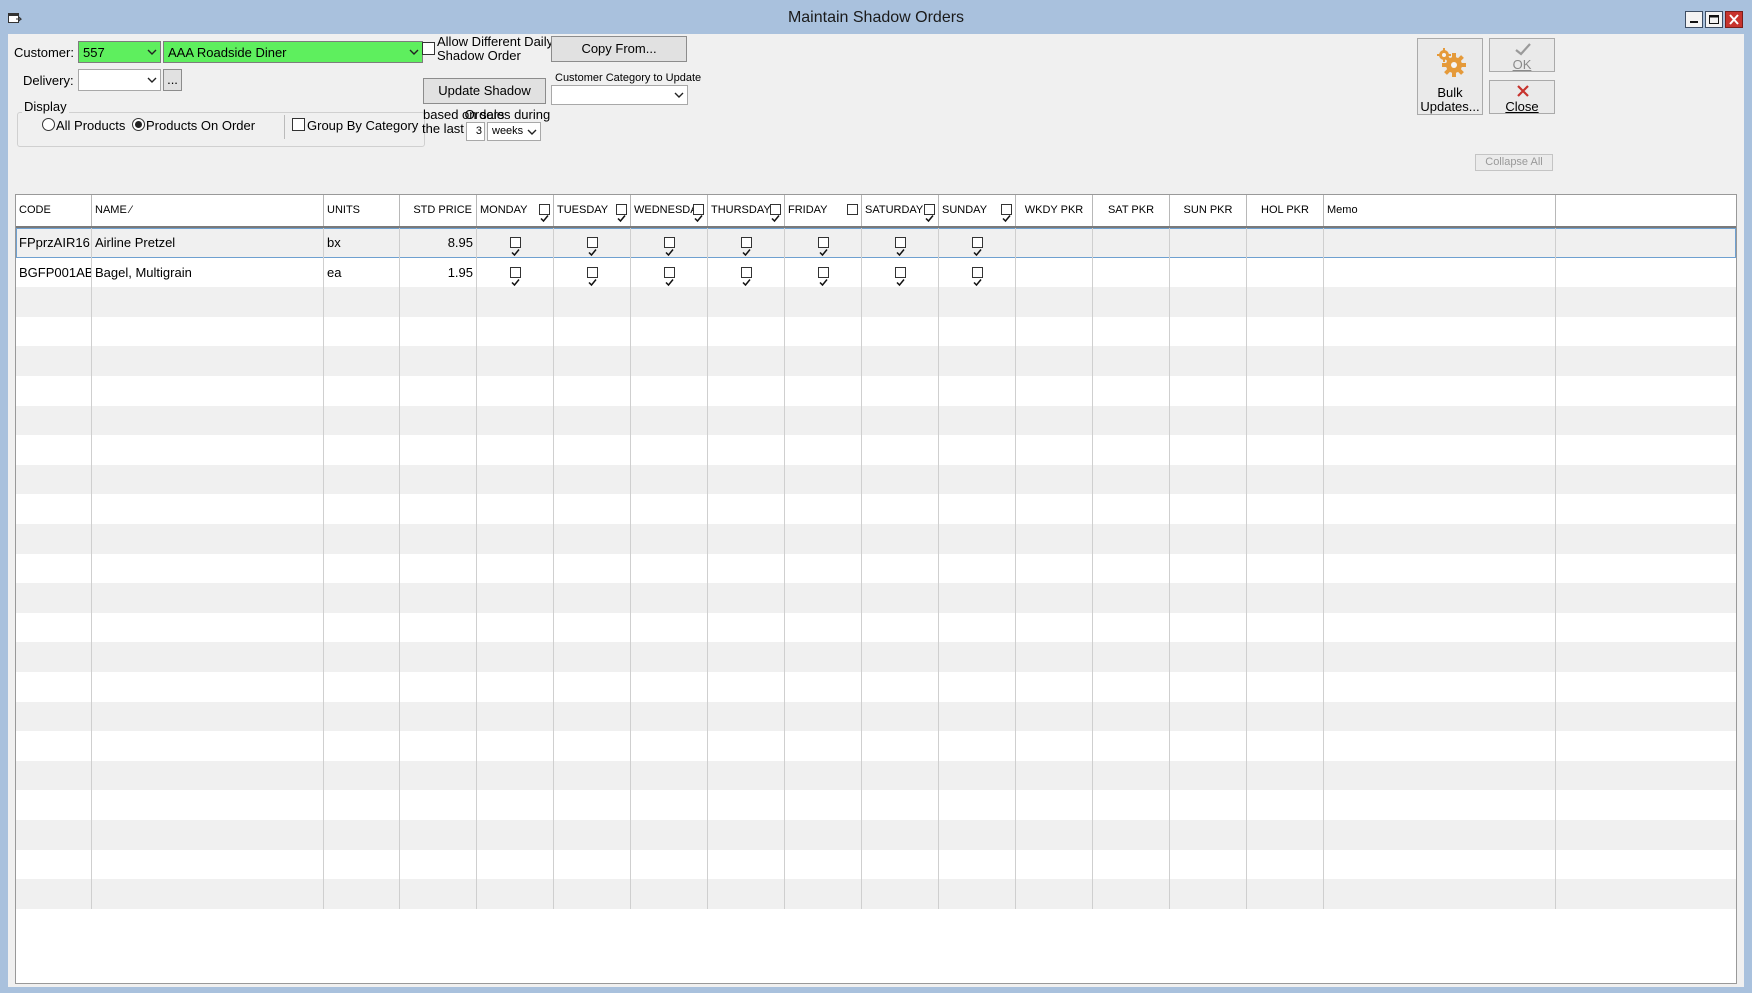 Image resolution: width=1752 pixels, height=993 pixels. I want to click on day-checkbox-wed, so click(669, 247).